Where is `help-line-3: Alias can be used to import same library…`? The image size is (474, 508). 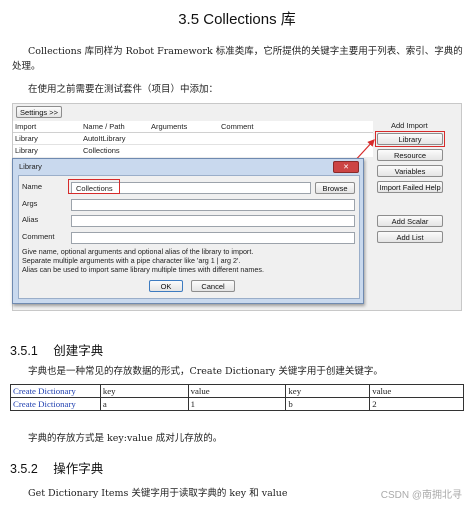 help-line-3: Alias can be used to import same library… is located at coordinates (143, 269).